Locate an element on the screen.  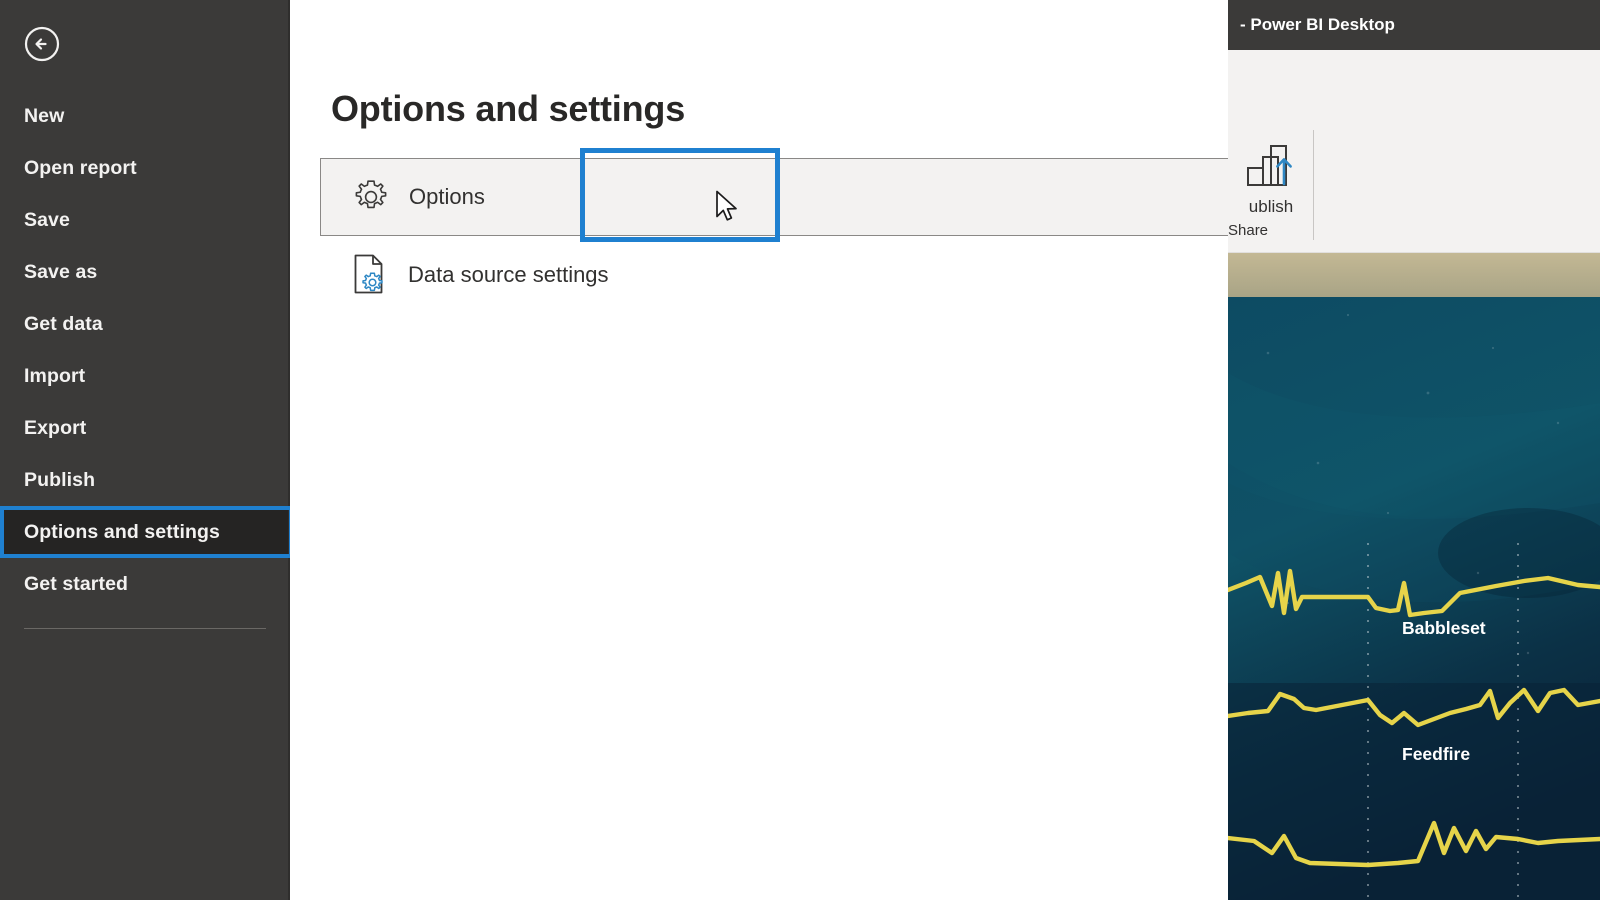
sidebar-item-label: Get data is located at coordinates (63, 323).